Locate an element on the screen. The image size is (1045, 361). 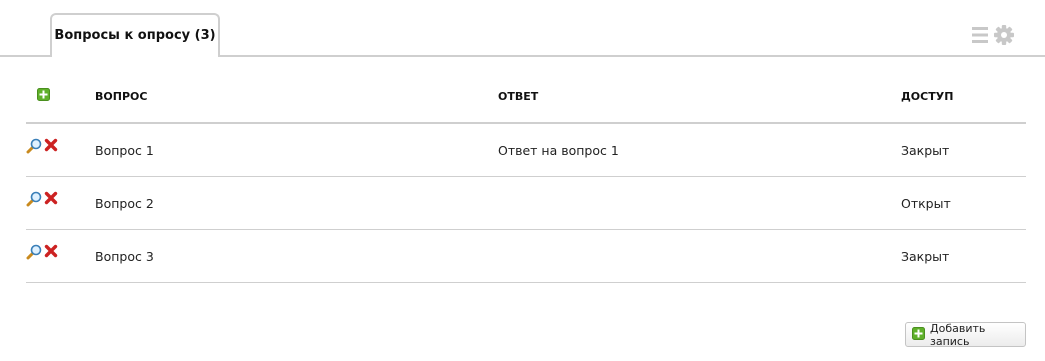
tab-questions: Вопросы к опросу (3) is located at coordinates (135, 35).